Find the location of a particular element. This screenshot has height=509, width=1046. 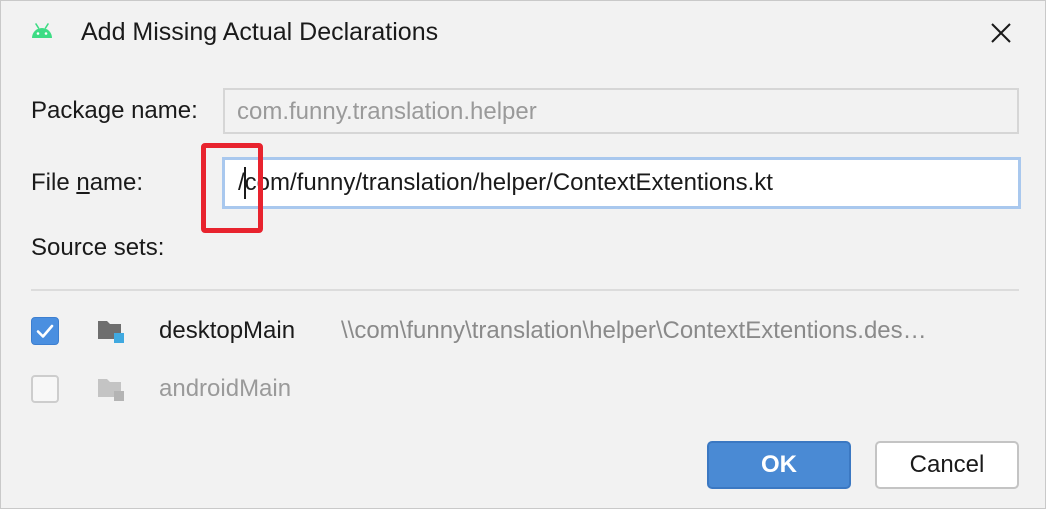

file-name-label: File name: is located at coordinates (87, 182).